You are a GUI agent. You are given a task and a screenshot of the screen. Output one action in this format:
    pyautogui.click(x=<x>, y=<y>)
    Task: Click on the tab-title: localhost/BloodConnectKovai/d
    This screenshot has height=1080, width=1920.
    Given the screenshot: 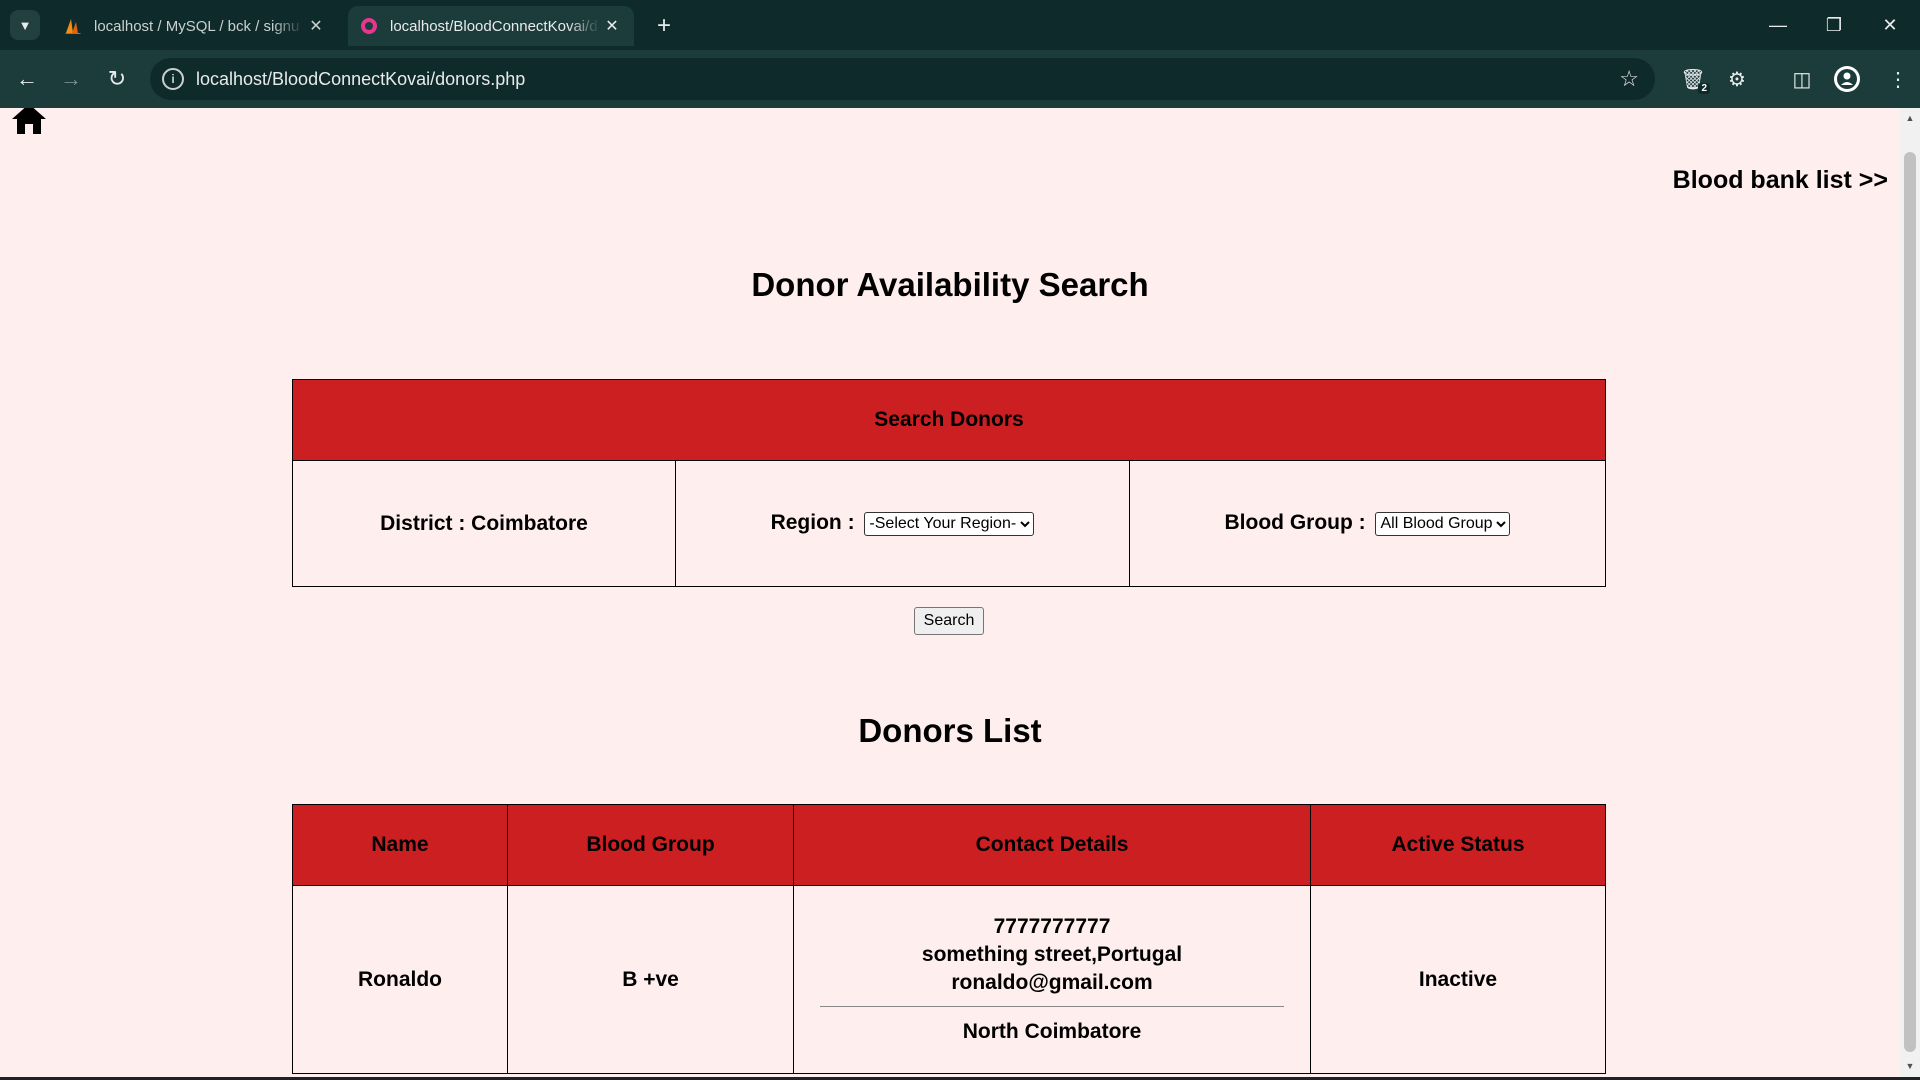 What is the action you would take?
    pyautogui.click(x=494, y=26)
    